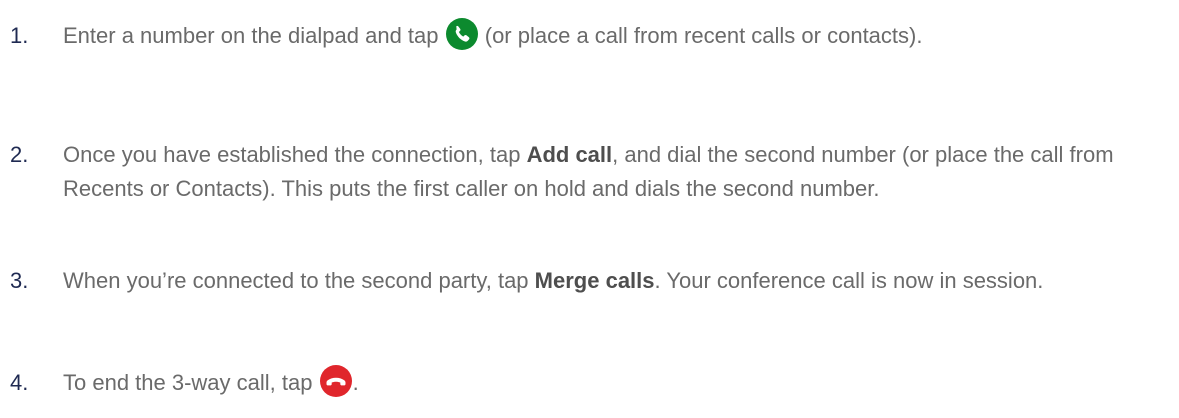 This screenshot has width=1179, height=418. I want to click on step-4-text-after: ., so click(355, 382).